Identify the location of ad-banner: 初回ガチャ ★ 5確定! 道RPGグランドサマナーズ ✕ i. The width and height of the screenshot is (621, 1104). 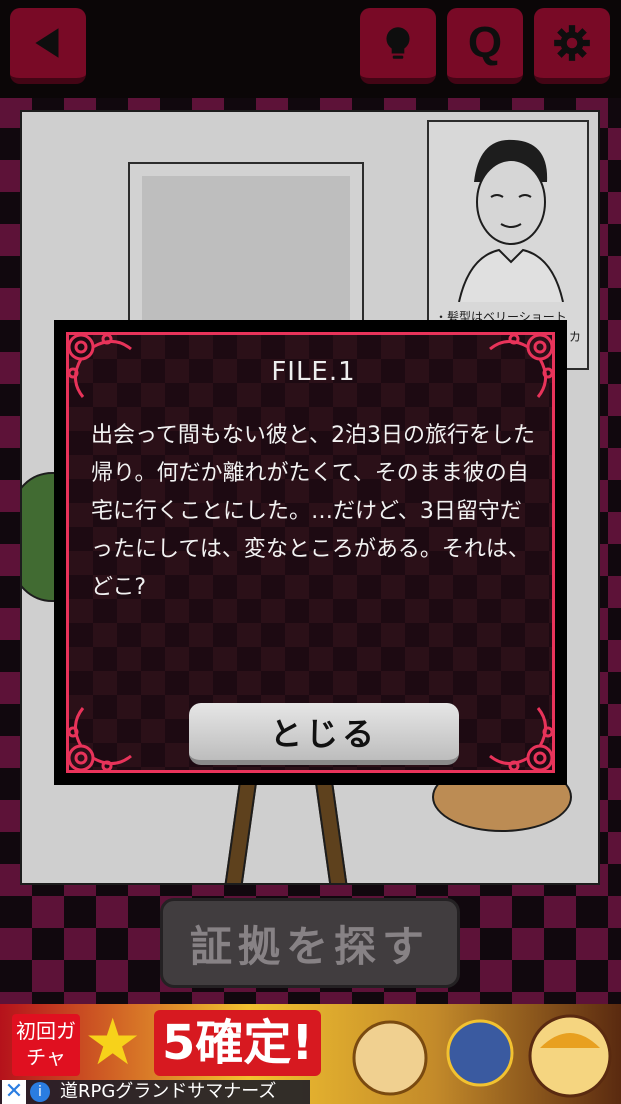
(310, 1054).